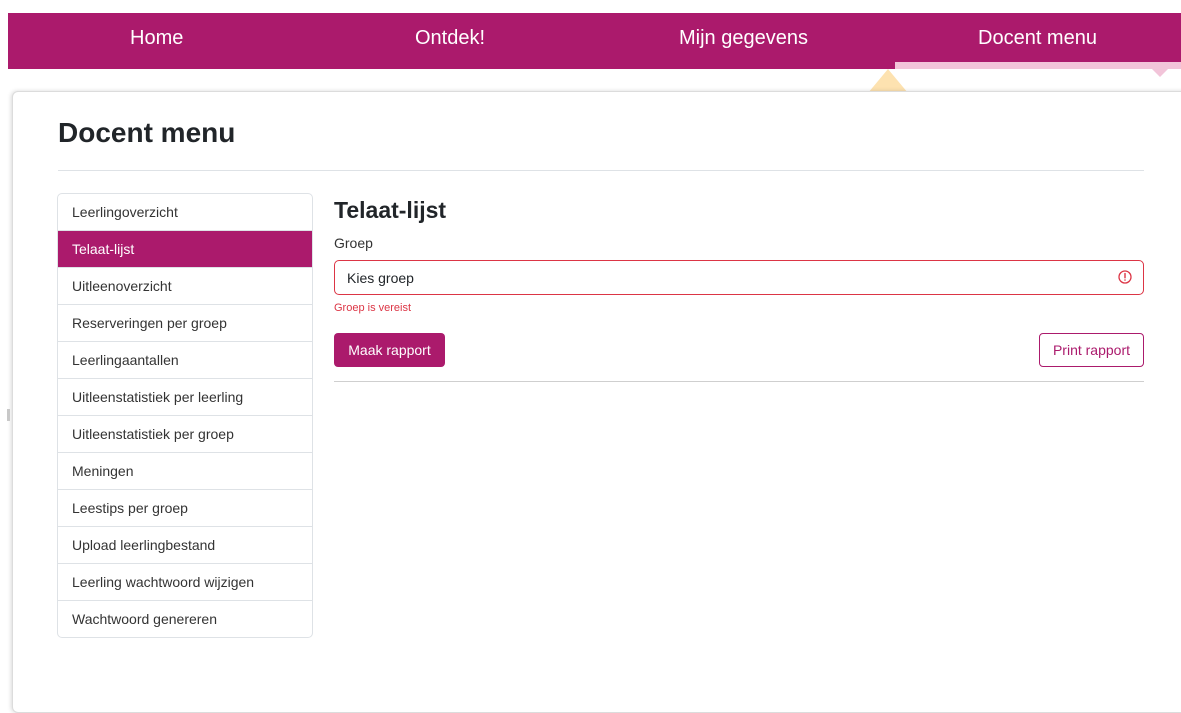 Image resolution: width=1181 pixels, height=713 pixels. What do you see at coordinates (353, 243) in the screenshot?
I see `group-label: Groep` at bounding box center [353, 243].